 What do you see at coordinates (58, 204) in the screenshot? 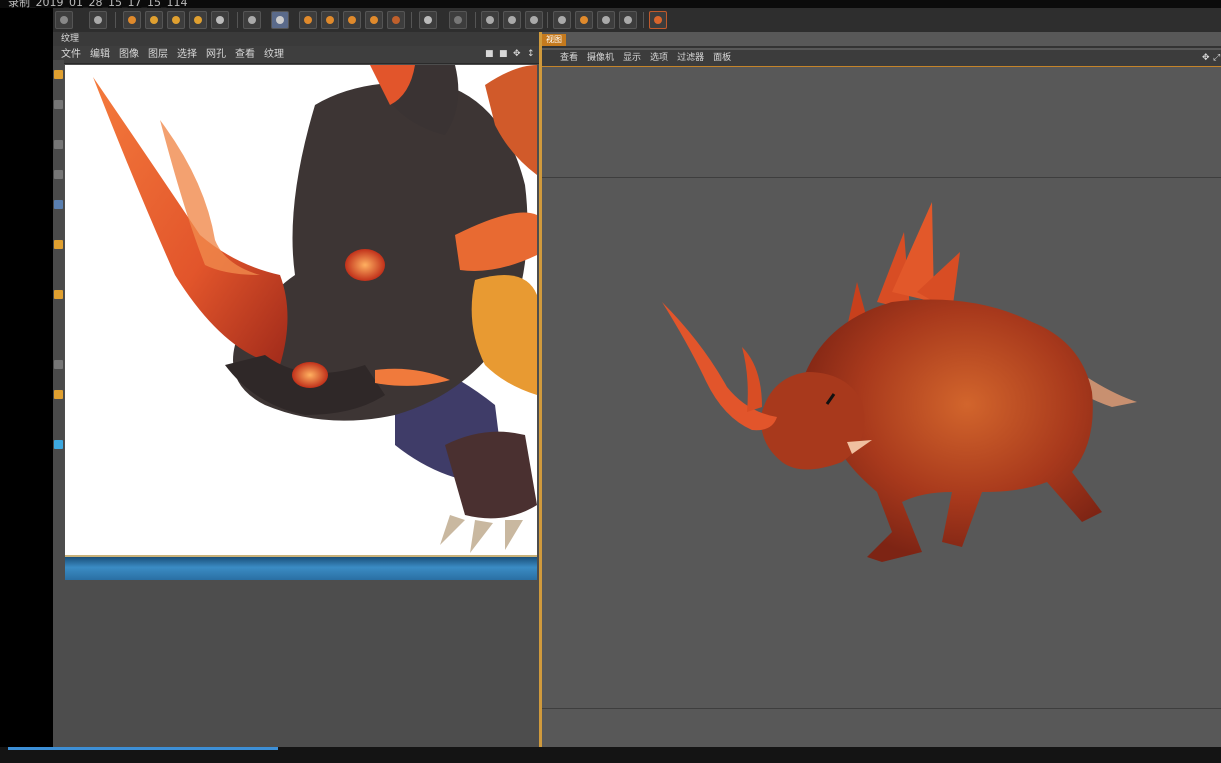
I see `brush-icon` at bounding box center [58, 204].